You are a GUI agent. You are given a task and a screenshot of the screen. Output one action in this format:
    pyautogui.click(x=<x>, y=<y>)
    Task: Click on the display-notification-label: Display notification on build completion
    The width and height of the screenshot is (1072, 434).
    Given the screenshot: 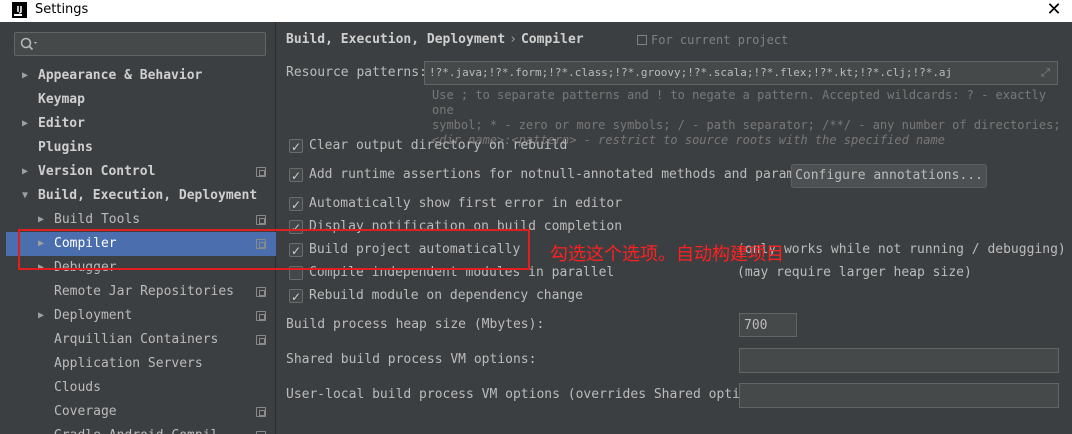 What is the action you would take?
    pyautogui.click(x=466, y=226)
    